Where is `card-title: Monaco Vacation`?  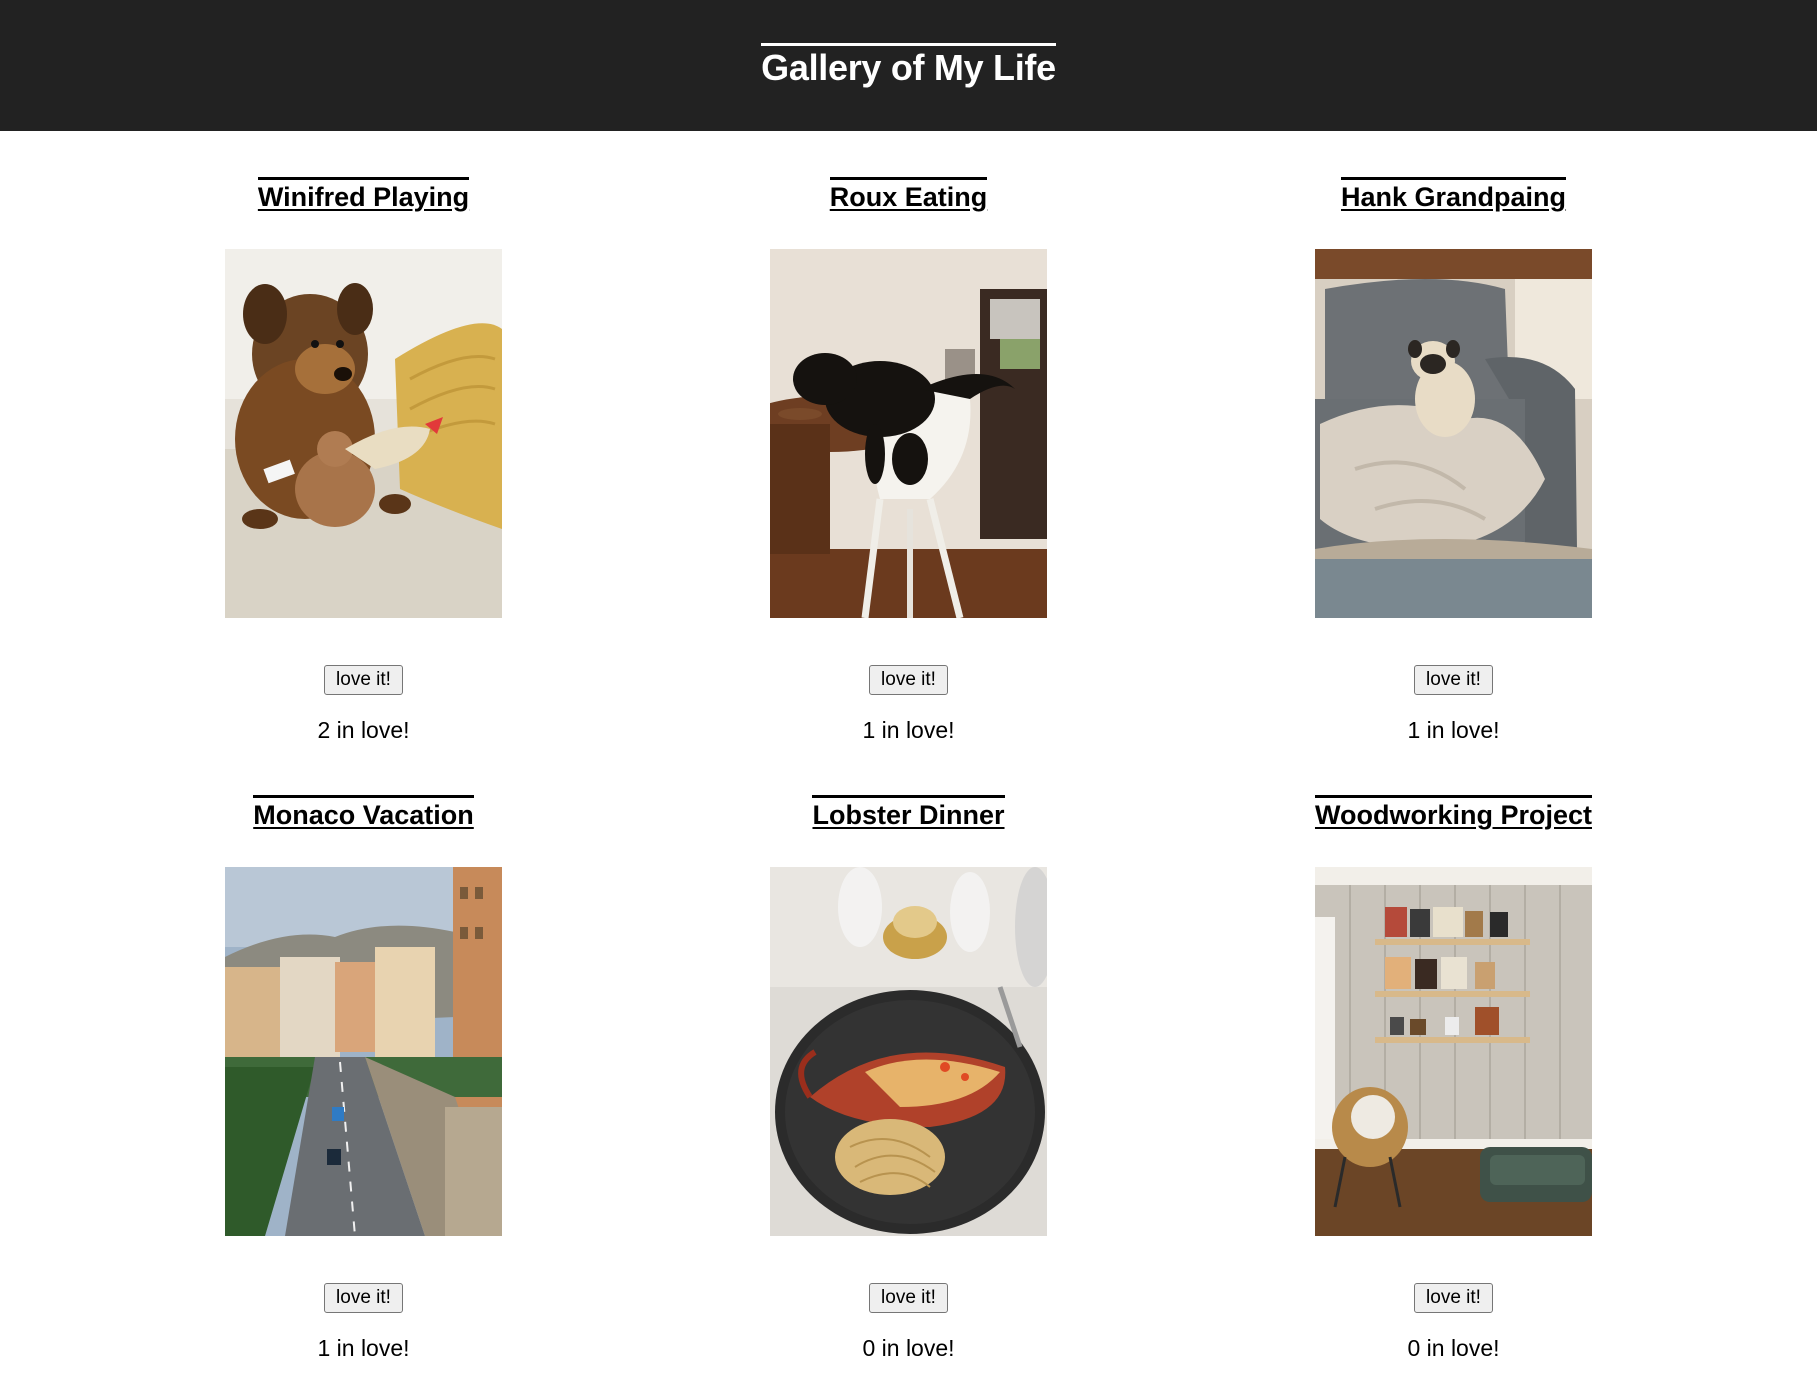
card-title: Monaco Vacation is located at coordinates (363, 813).